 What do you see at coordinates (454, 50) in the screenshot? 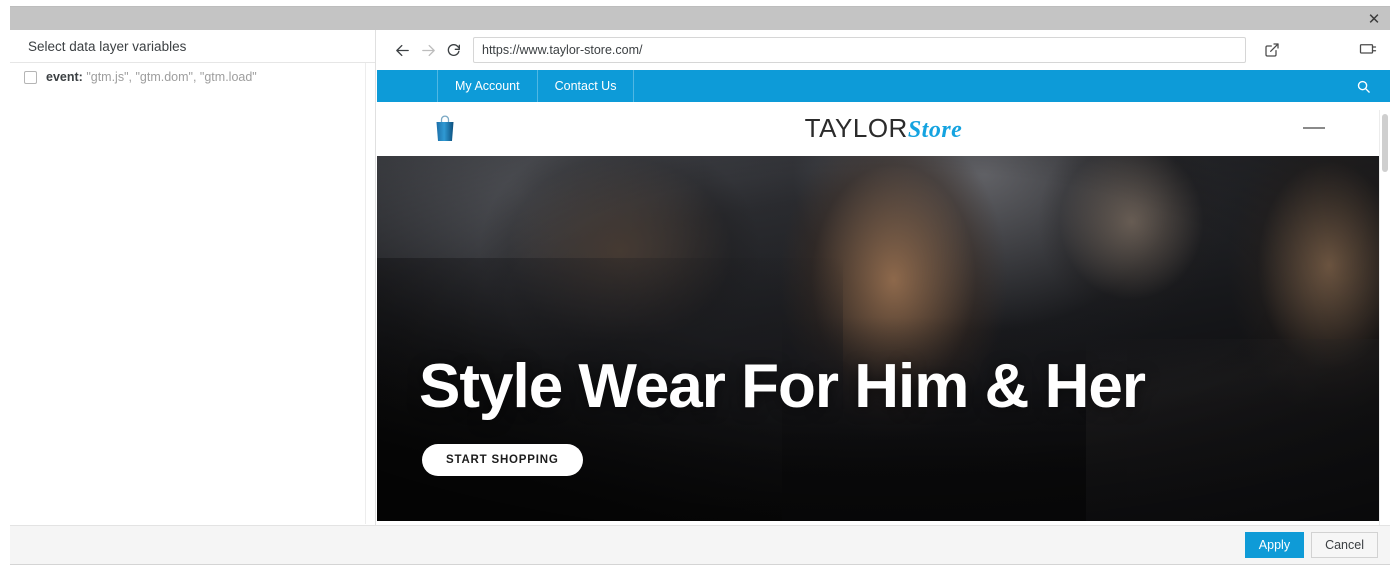
I see `reload-icon` at bounding box center [454, 50].